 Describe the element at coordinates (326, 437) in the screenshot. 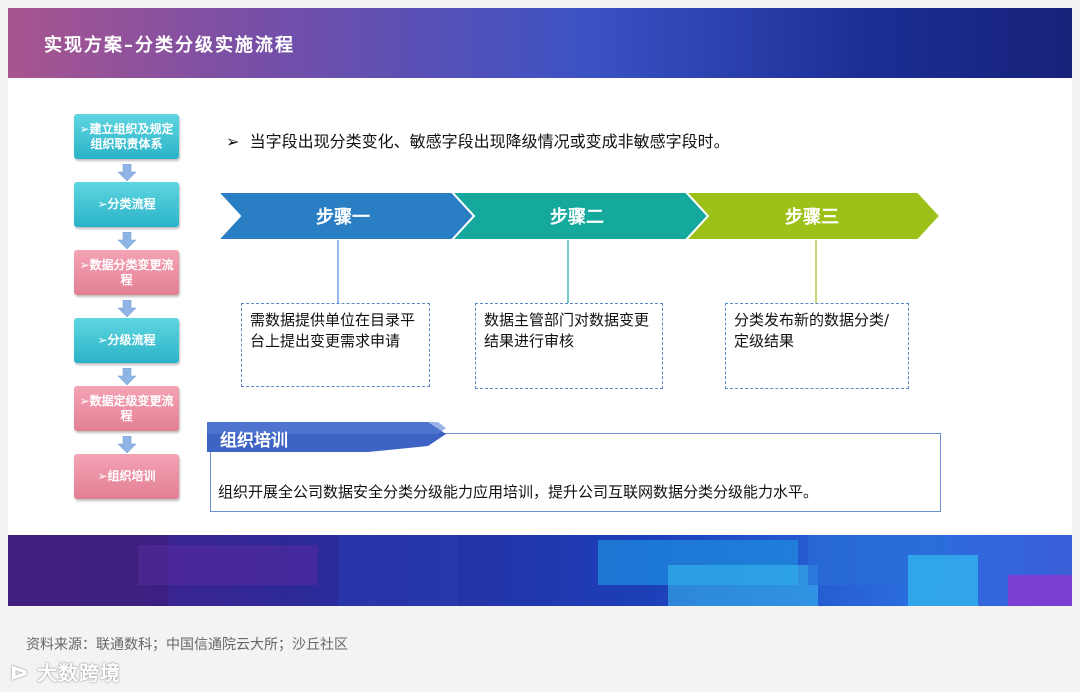

I see `training-tab` at that location.